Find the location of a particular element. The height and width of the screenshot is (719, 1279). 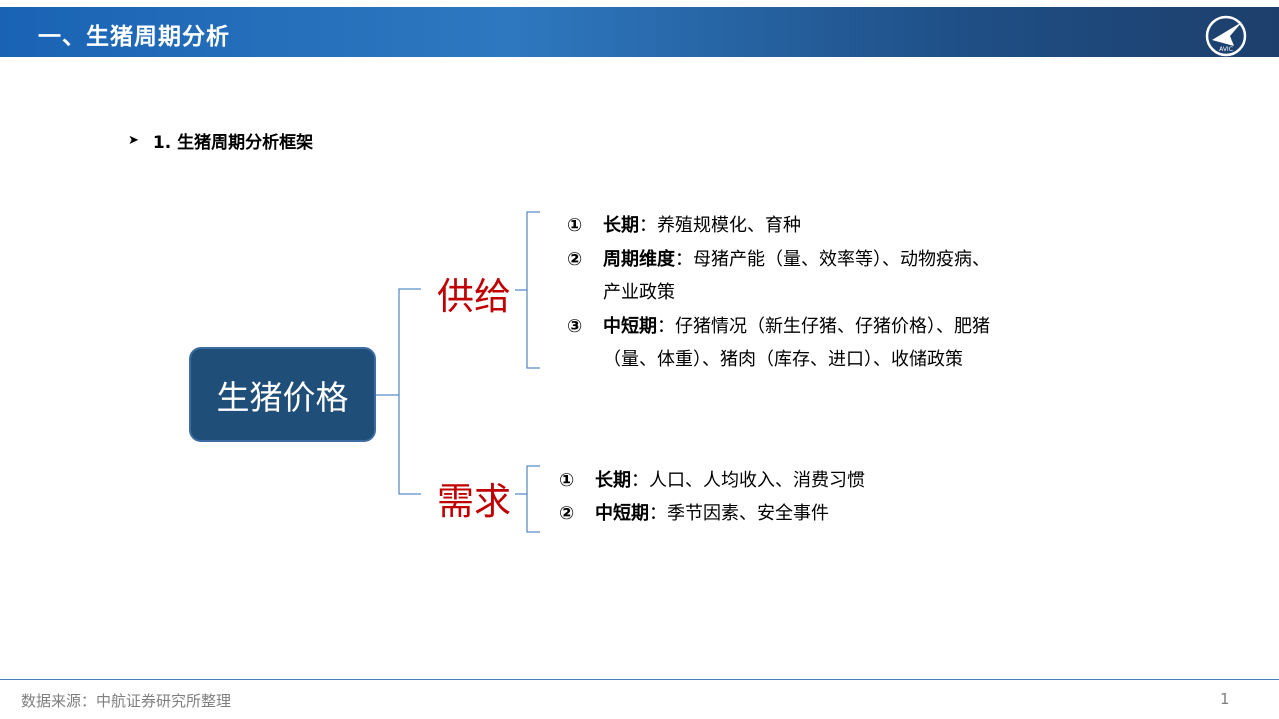

item-text: 仔猪情况（新生仔猪、仔猪价格）、肥猪 is located at coordinates (832, 326).